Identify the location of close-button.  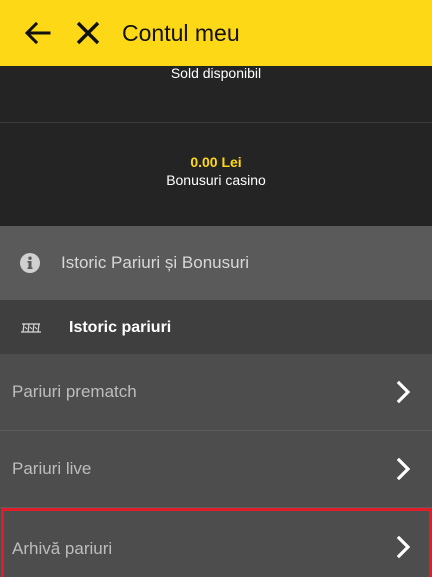
(88, 33).